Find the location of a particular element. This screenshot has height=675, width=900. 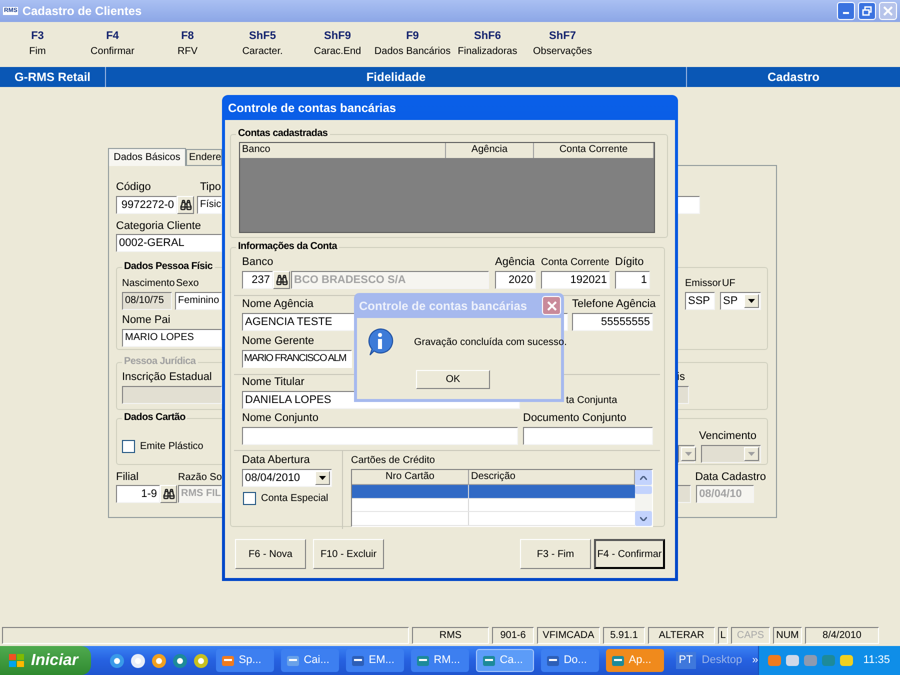

field-label: Nome Conjunto is located at coordinates (280, 418).